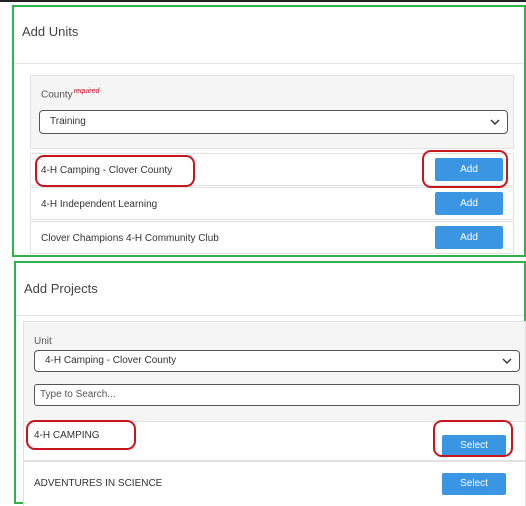  Describe the element at coordinates (61, 288) in the screenshot. I see `panel-title: Add Projects` at that location.